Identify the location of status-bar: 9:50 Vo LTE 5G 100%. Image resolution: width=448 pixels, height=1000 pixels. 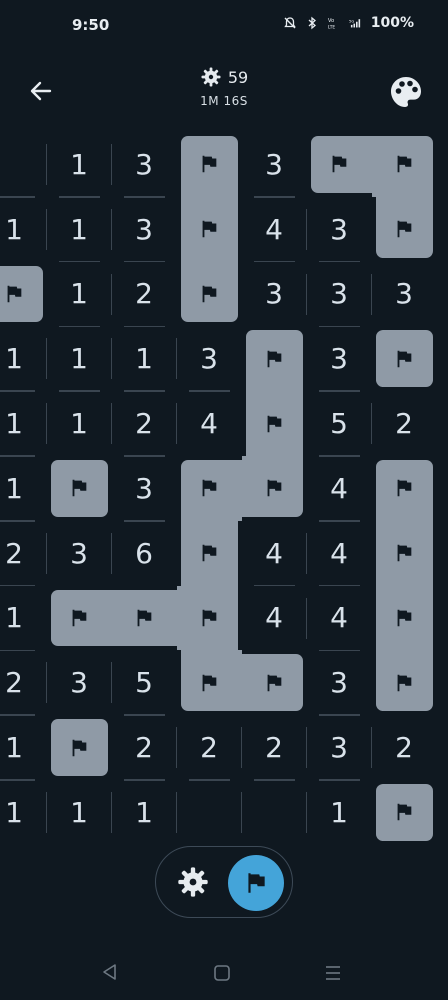
(224, 26).